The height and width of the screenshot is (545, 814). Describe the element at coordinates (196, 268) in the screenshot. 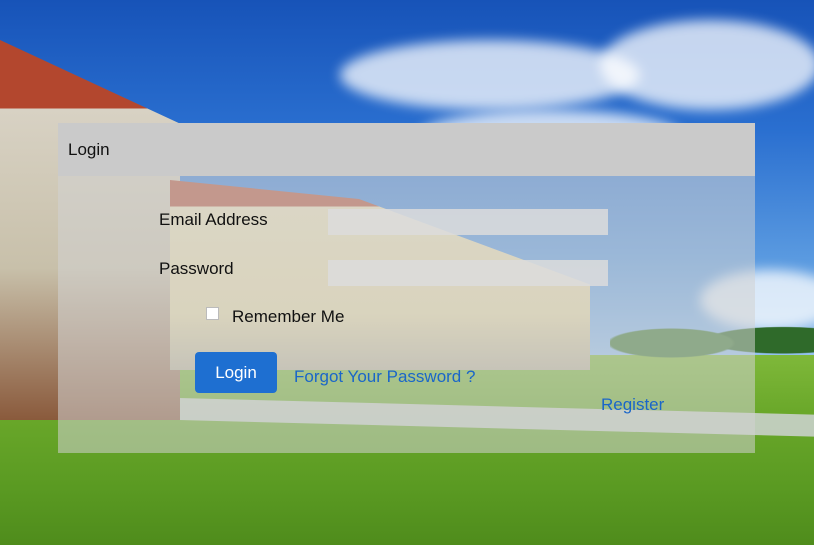

I see `password-label: Password` at that location.